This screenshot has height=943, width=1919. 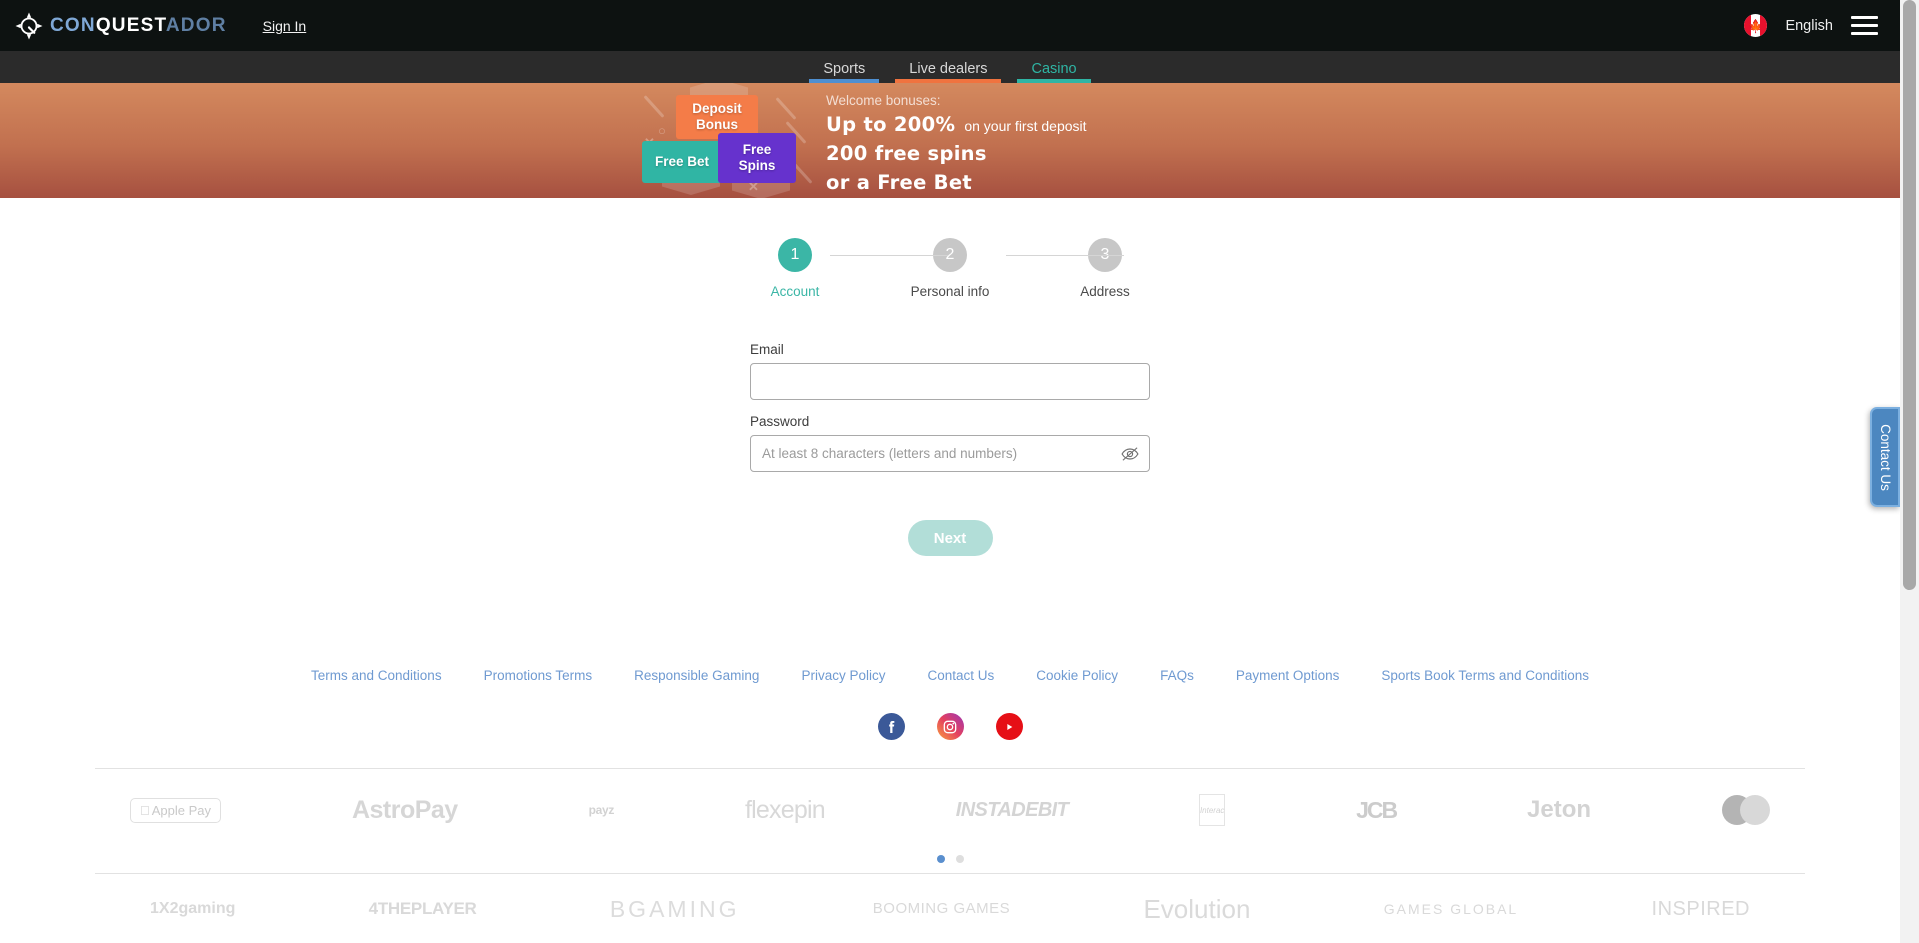 I want to click on compass-q-logo-icon, so click(x=29, y=25).